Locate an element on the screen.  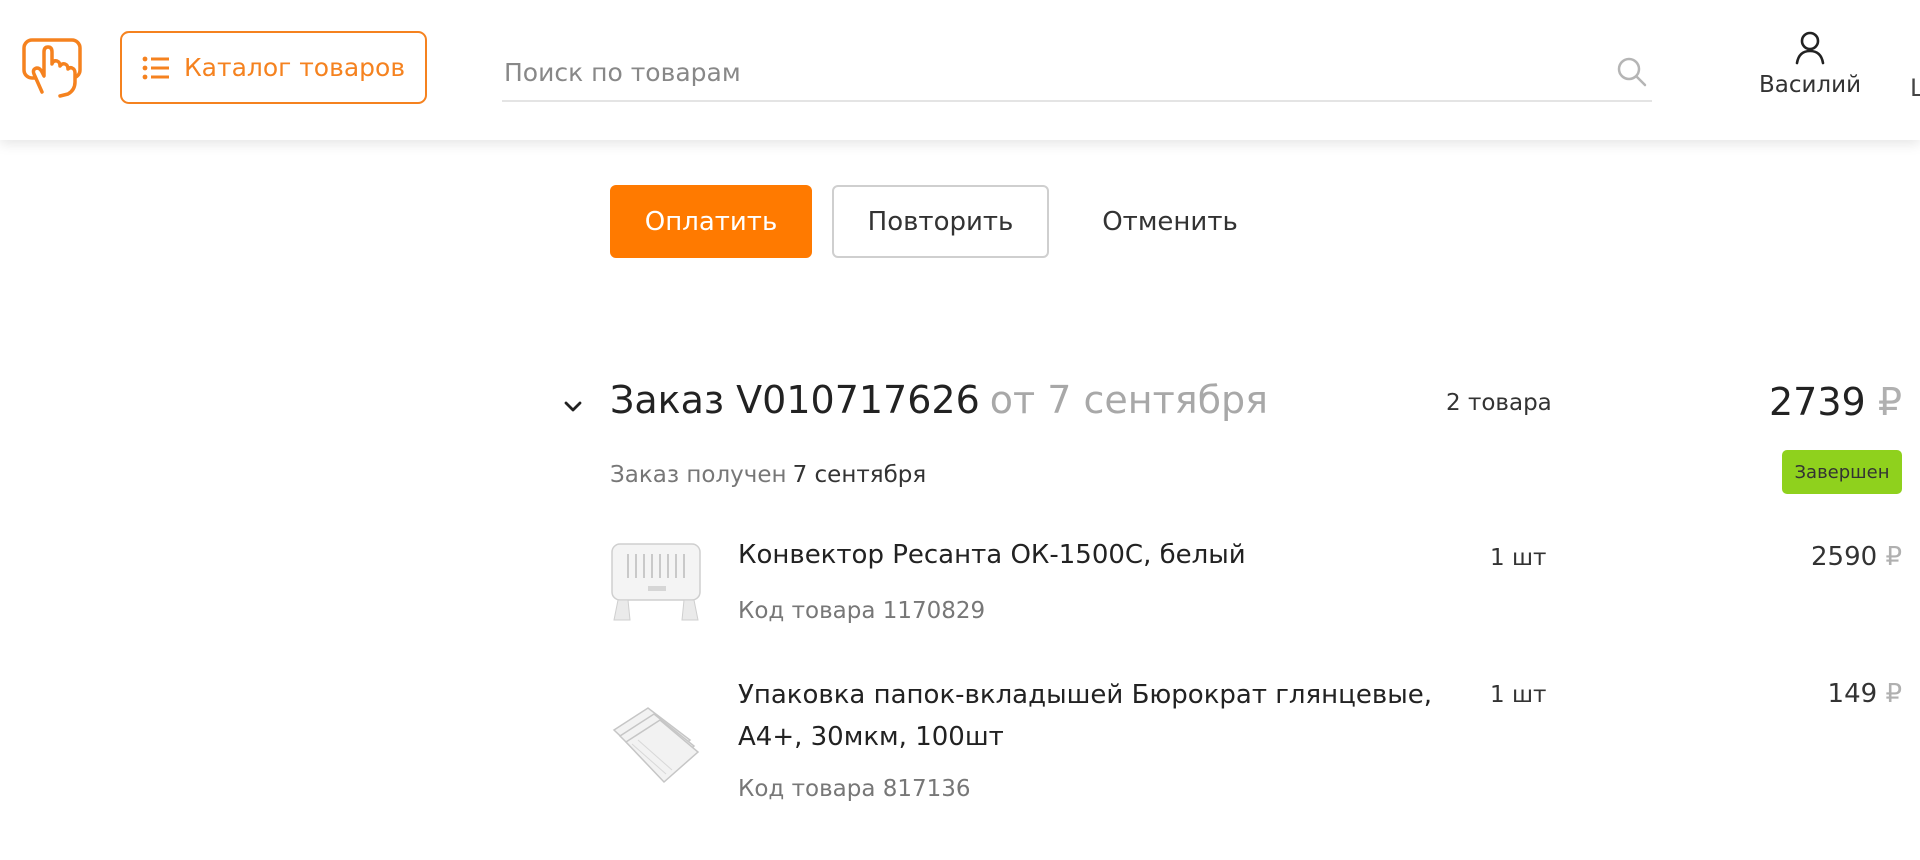
user-name: Василий is located at coordinates (1810, 85).